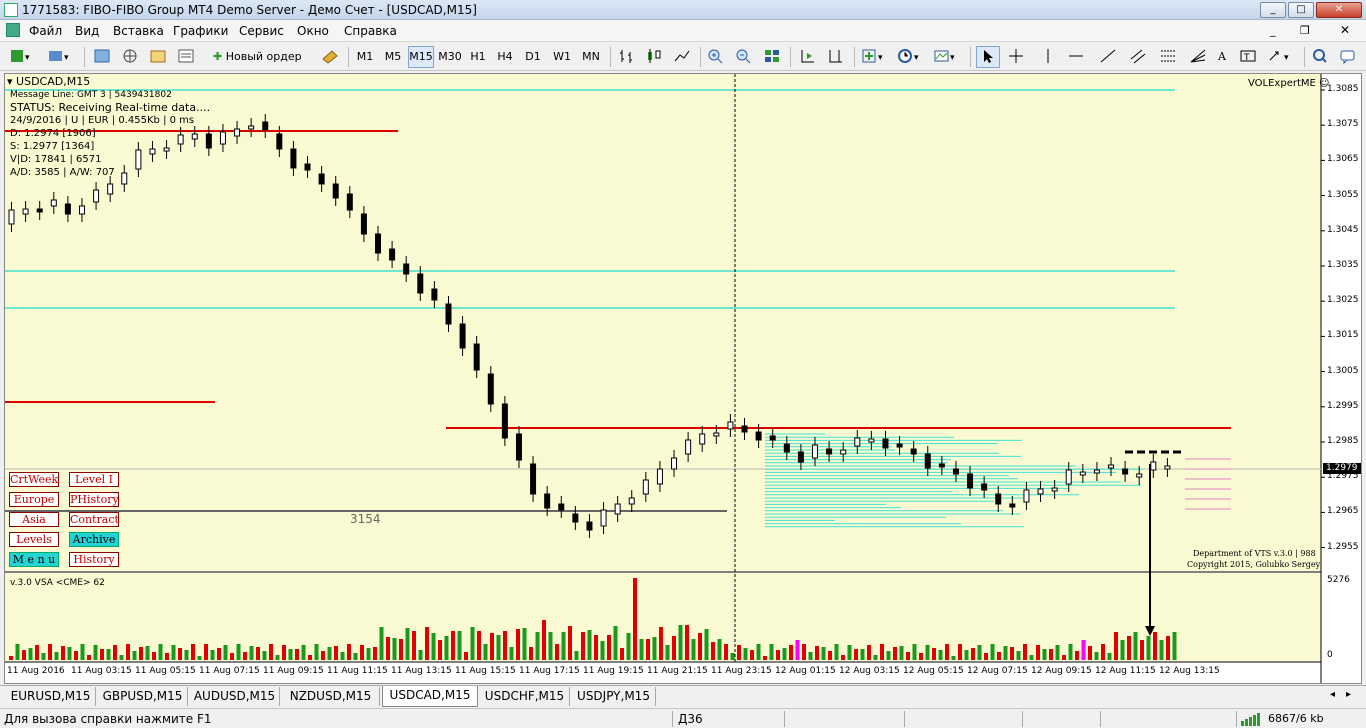 The height and width of the screenshot is (728, 1366). Describe the element at coordinates (94, 499) in the screenshot. I see `btn-phistory: PHistory` at that location.